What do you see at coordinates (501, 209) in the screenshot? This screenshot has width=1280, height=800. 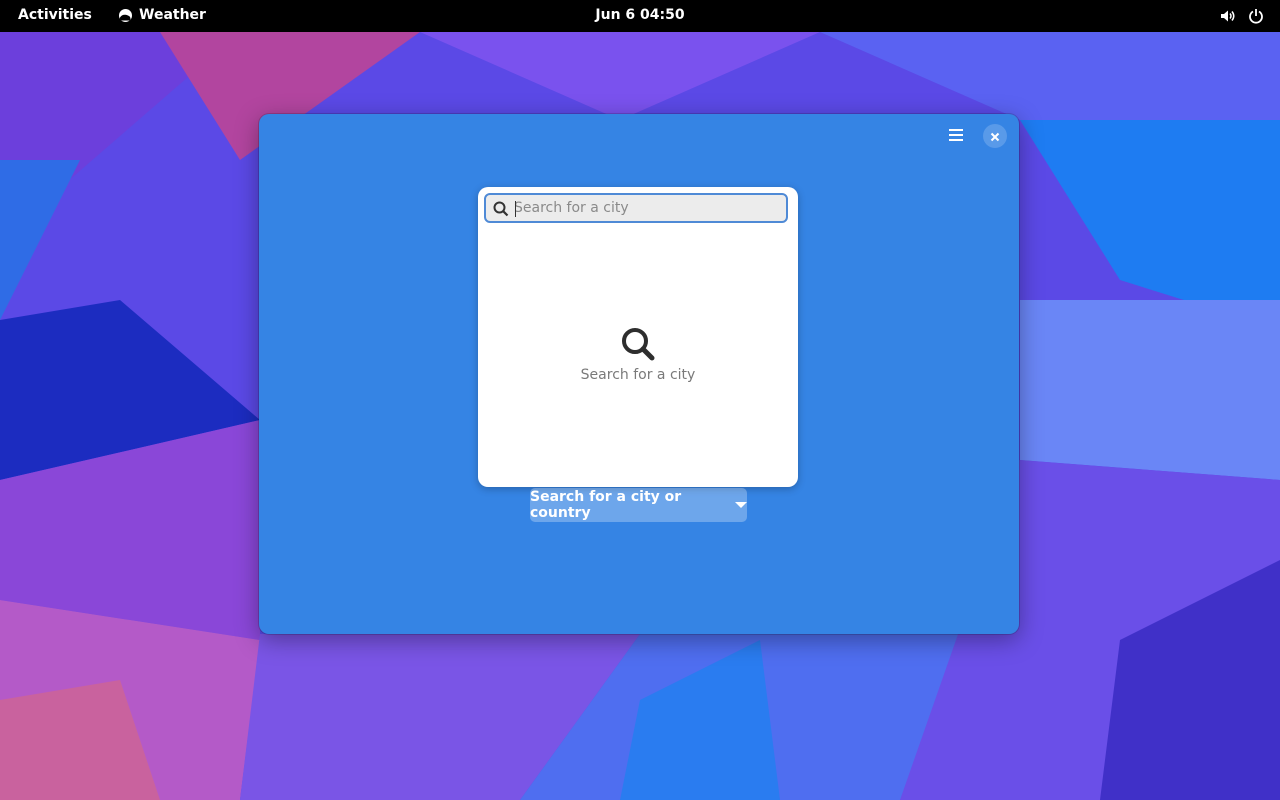 I see `search-icon` at bounding box center [501, 209].